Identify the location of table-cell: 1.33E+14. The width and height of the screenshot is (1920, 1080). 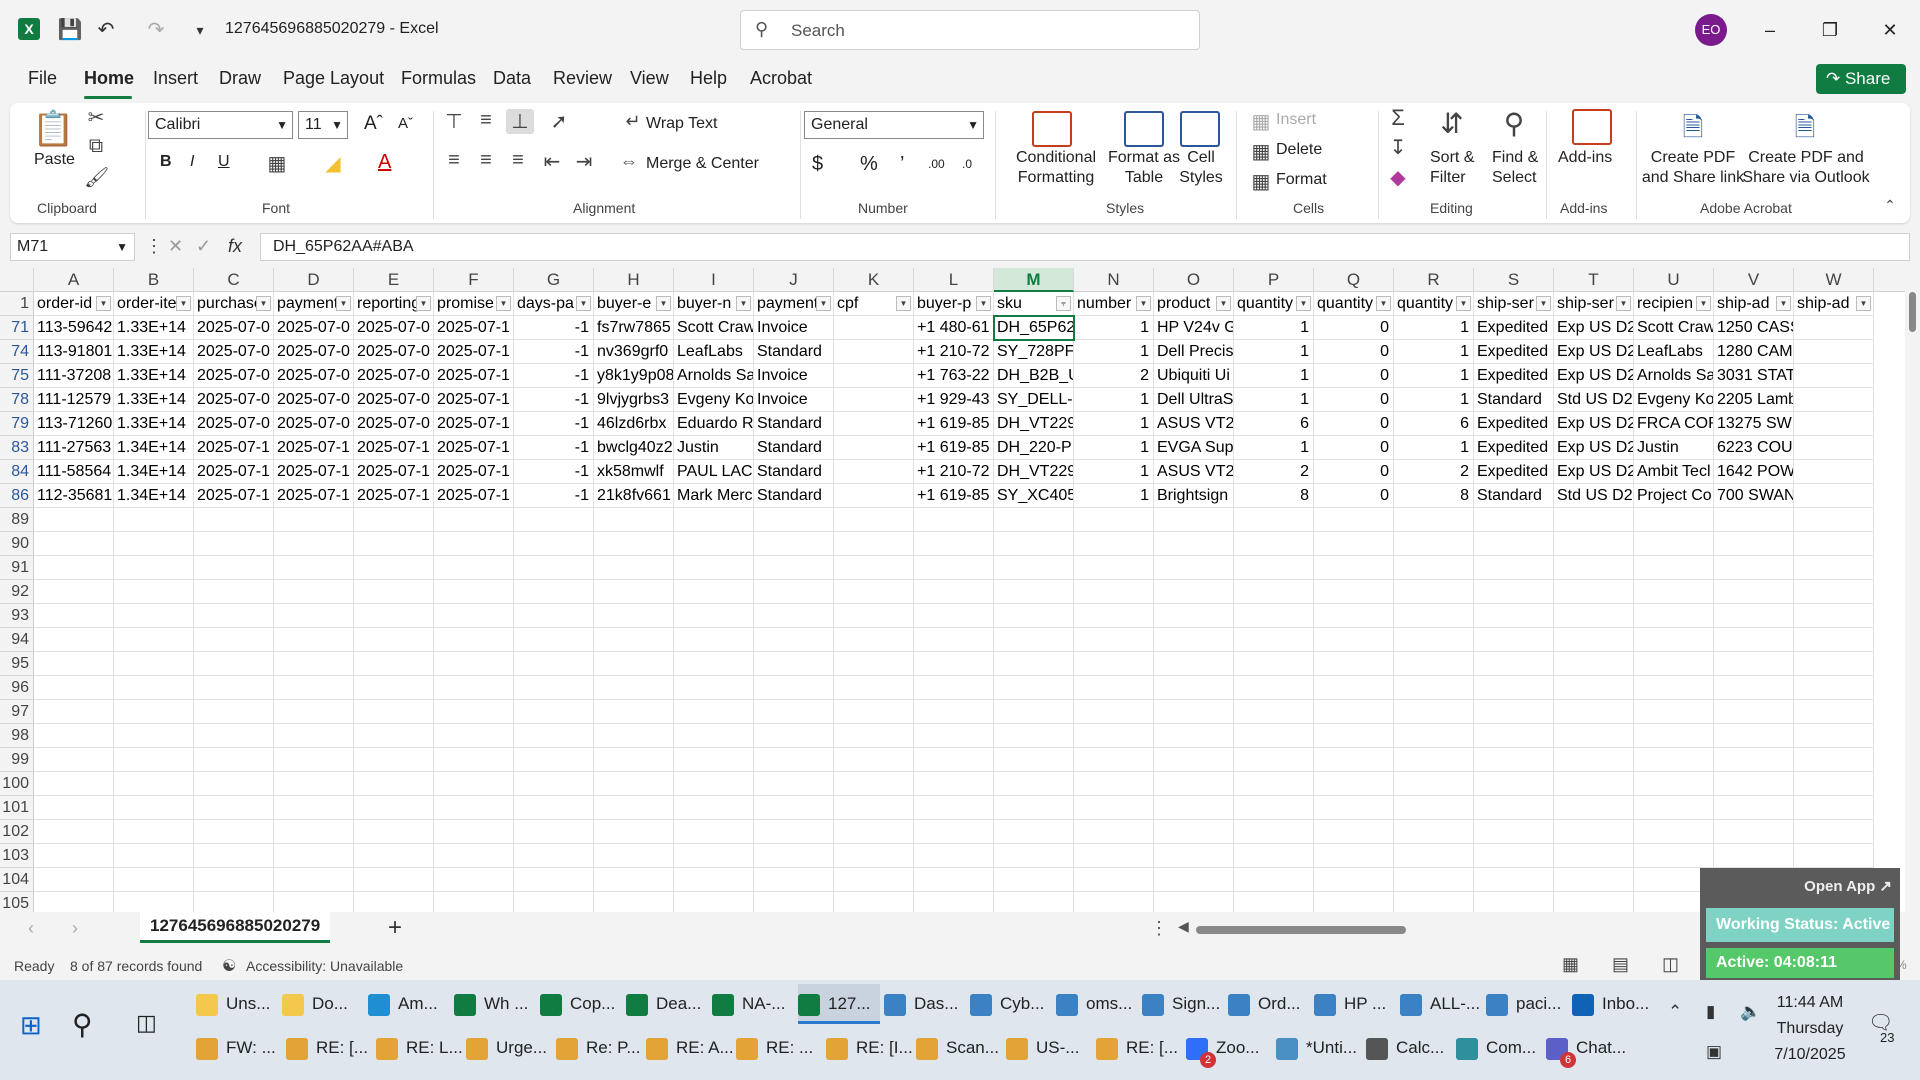
(154, 328).